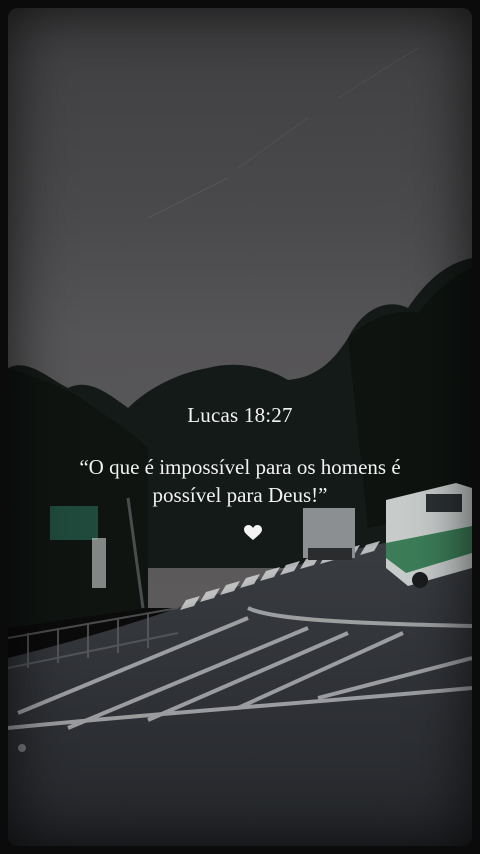  What do you see at coordinates (253, 532) in the screenshot?
I see `heart-icon` at bounding box center [253, 532].